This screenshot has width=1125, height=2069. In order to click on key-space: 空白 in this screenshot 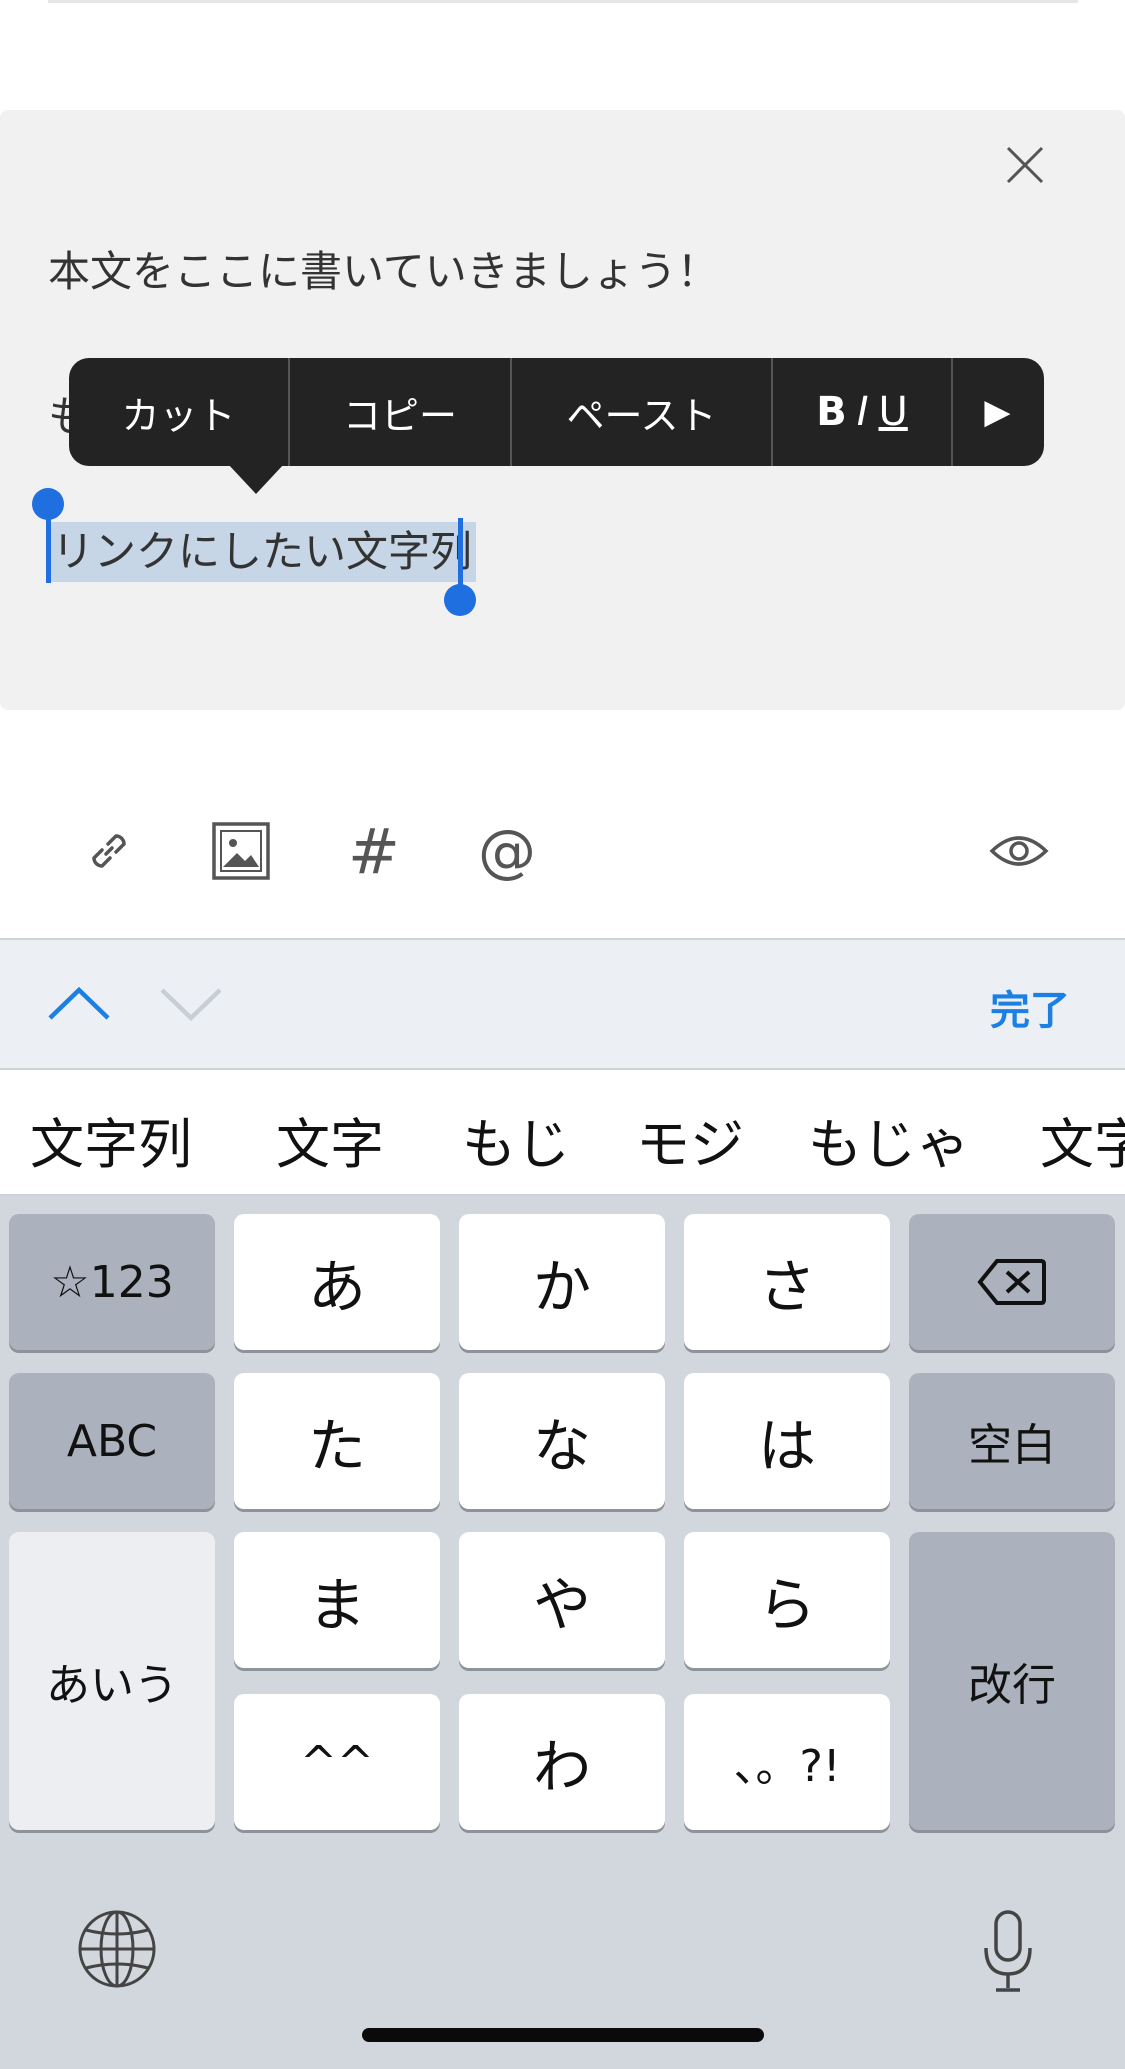, I will do `click(1012, 1441)`.